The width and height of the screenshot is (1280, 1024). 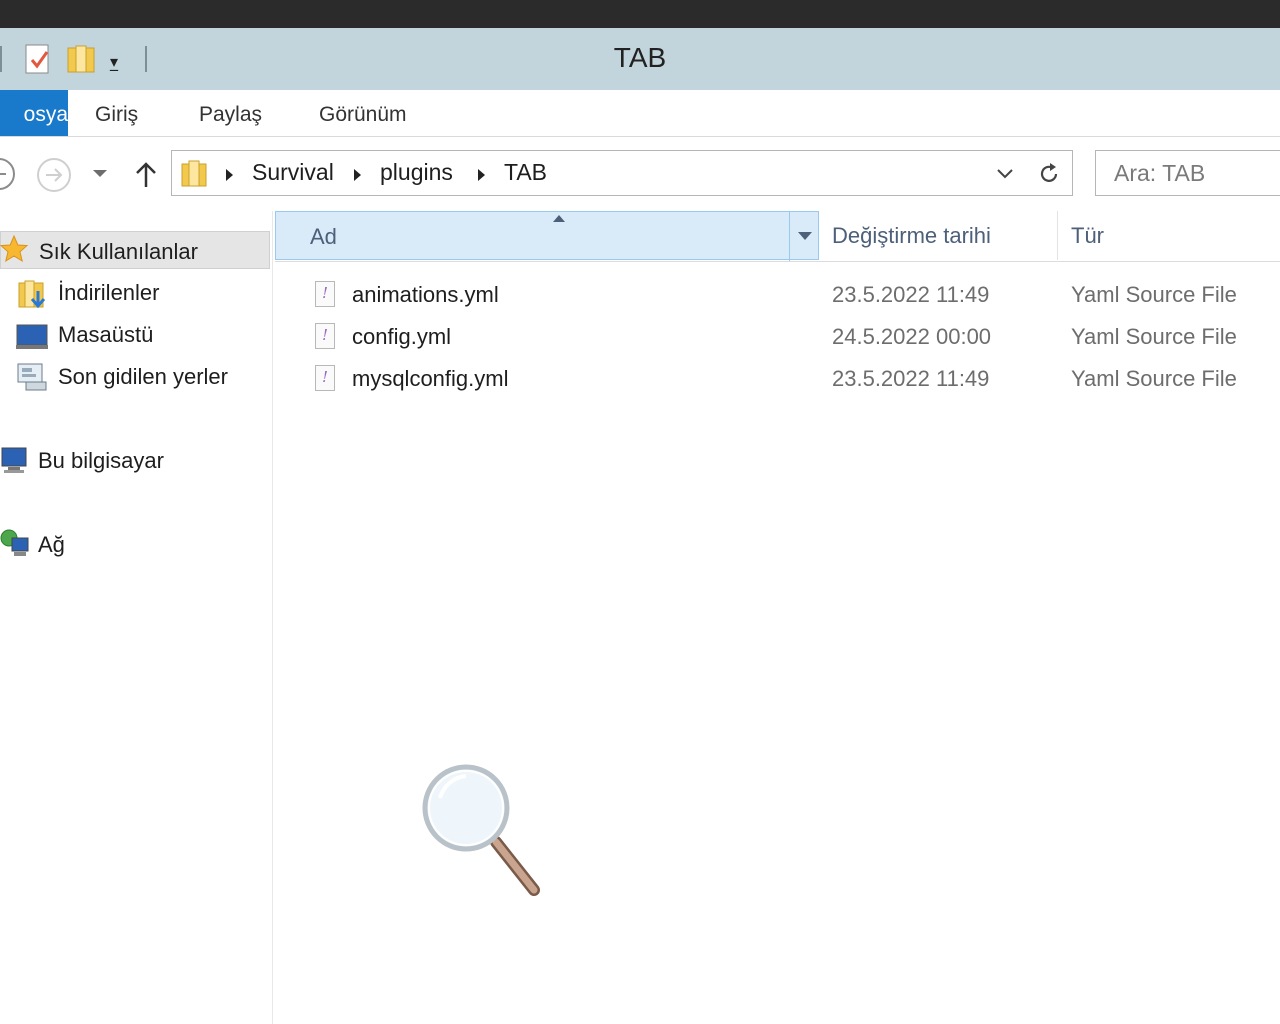 I want to click on downloads-folder-icon, so click(x=32, y=294).